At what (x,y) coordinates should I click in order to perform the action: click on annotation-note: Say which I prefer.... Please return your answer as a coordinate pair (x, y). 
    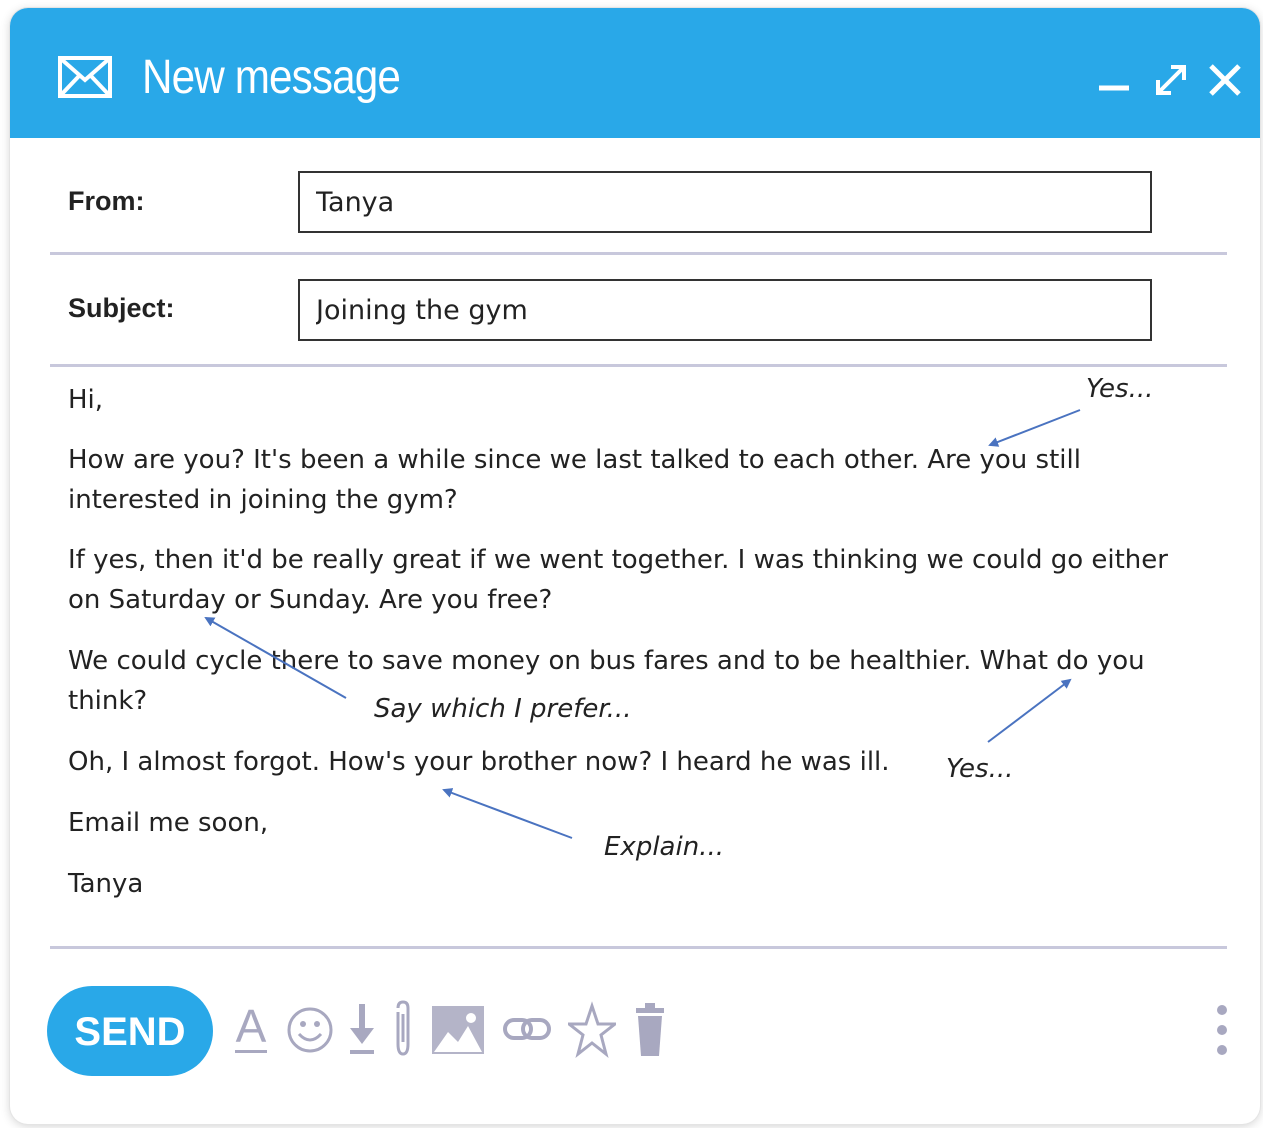
    Looking at the image, I should click on (503, 709).